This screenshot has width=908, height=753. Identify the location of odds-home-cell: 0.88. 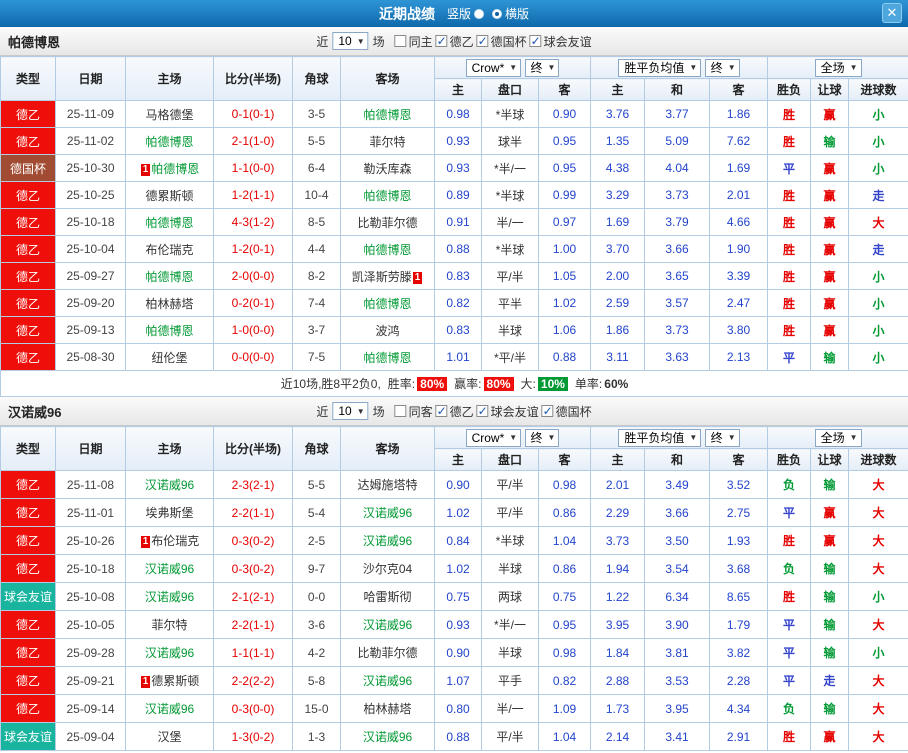
(458, 736).